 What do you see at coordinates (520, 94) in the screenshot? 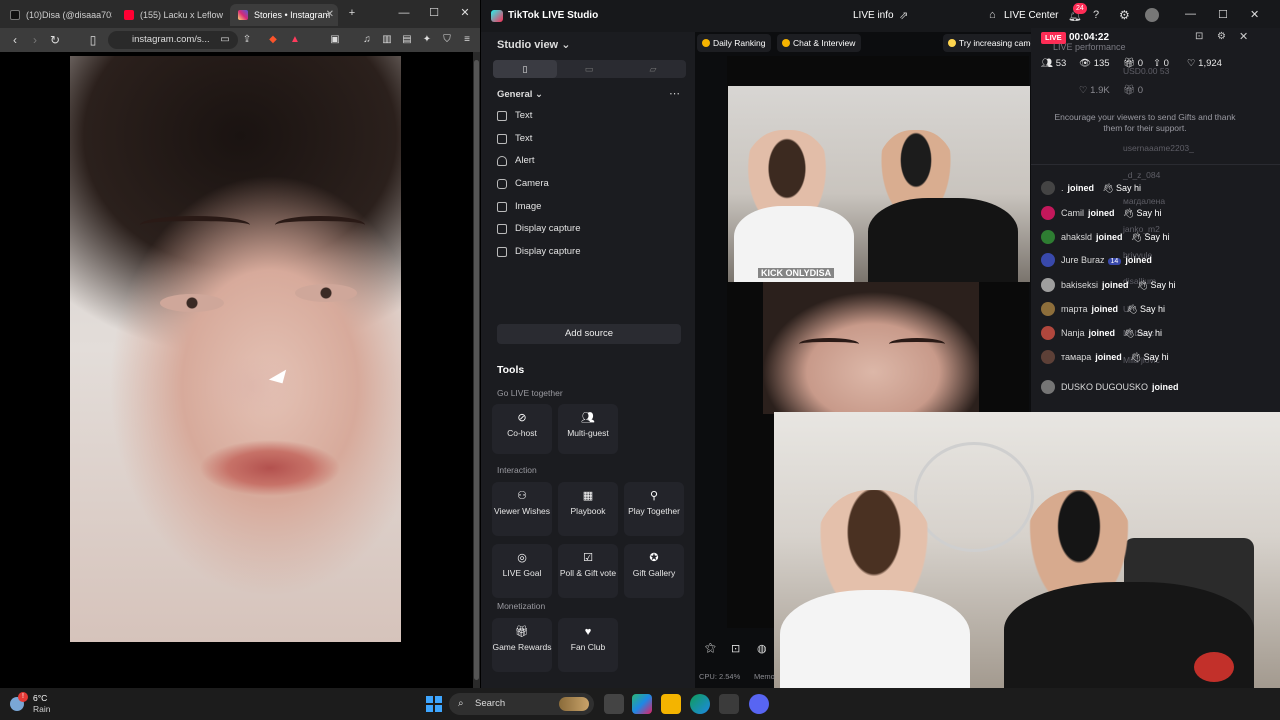
I see `general-scene-dropdown: General ⌄` at bounding box center [520, 94].